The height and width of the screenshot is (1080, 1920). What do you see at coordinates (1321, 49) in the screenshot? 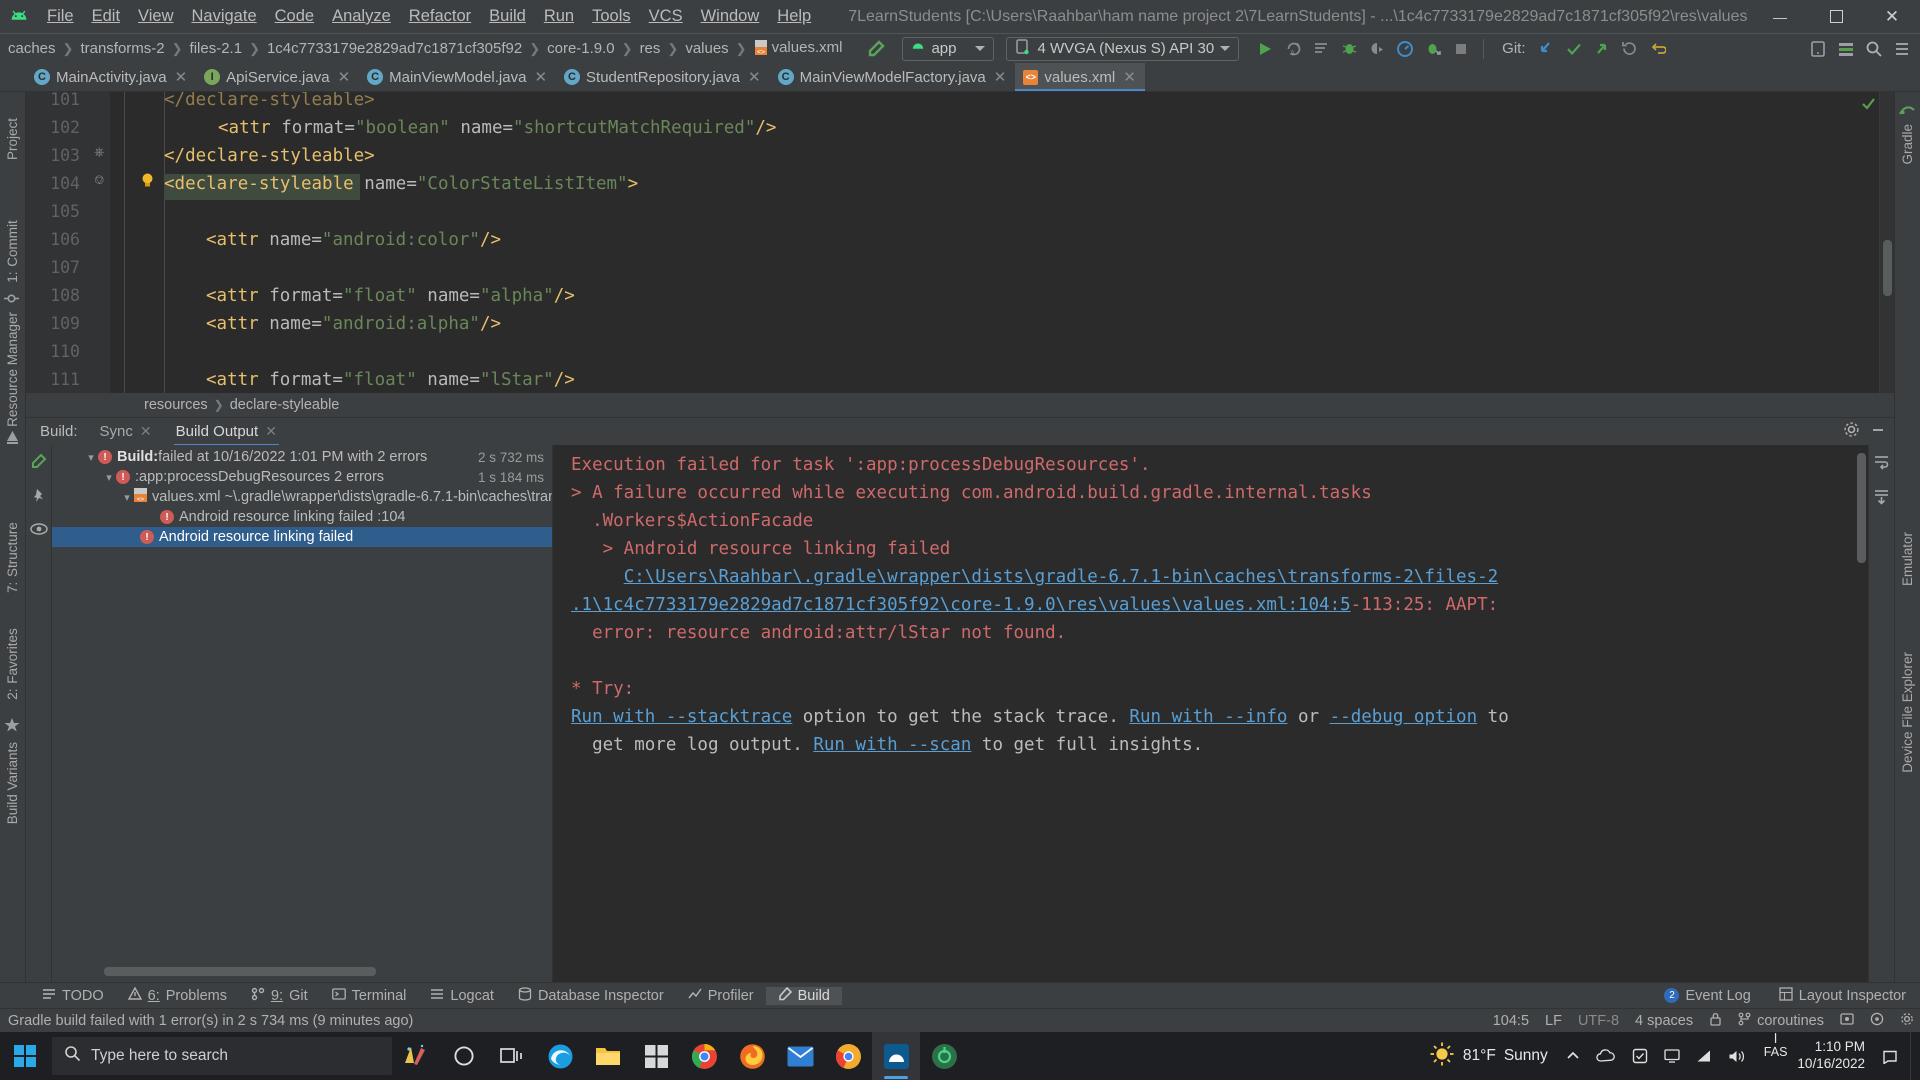
I see `run-with-coverage-icon` at bounding box center [1321, 49].